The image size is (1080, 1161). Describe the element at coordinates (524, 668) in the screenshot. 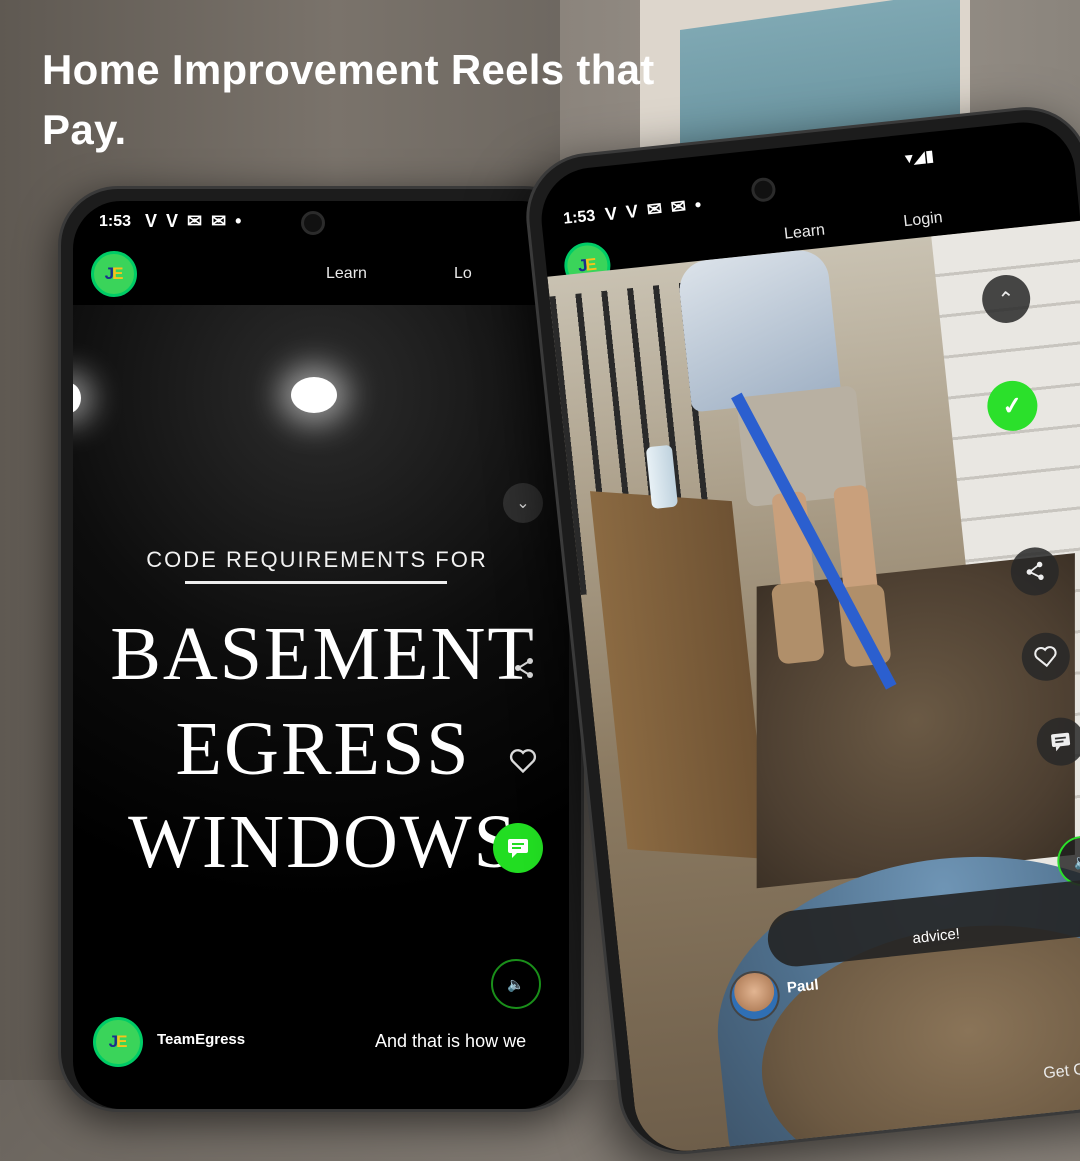

I see `share-icon` at that location.